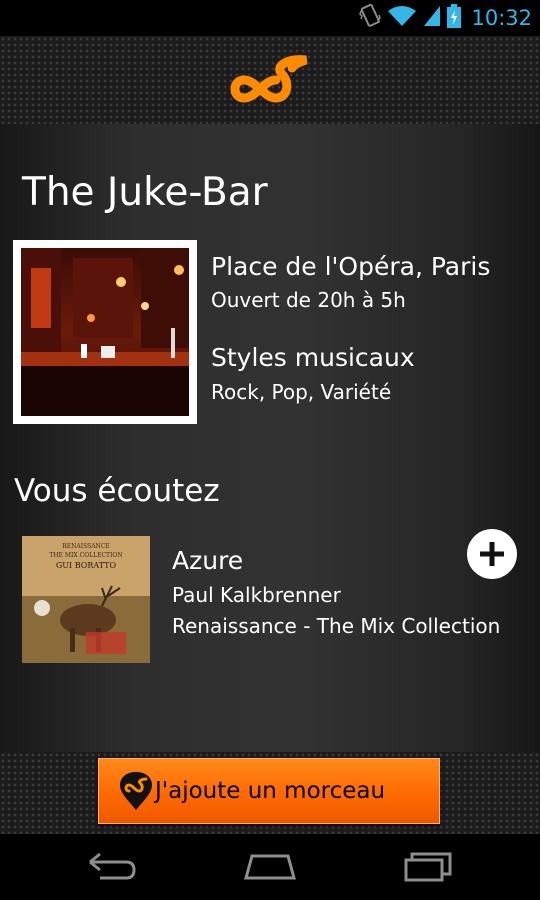  What do you see at coordinates (208, 560) in the screenshot?
I see `track-title: Azure` at bounding box center [208, 560].